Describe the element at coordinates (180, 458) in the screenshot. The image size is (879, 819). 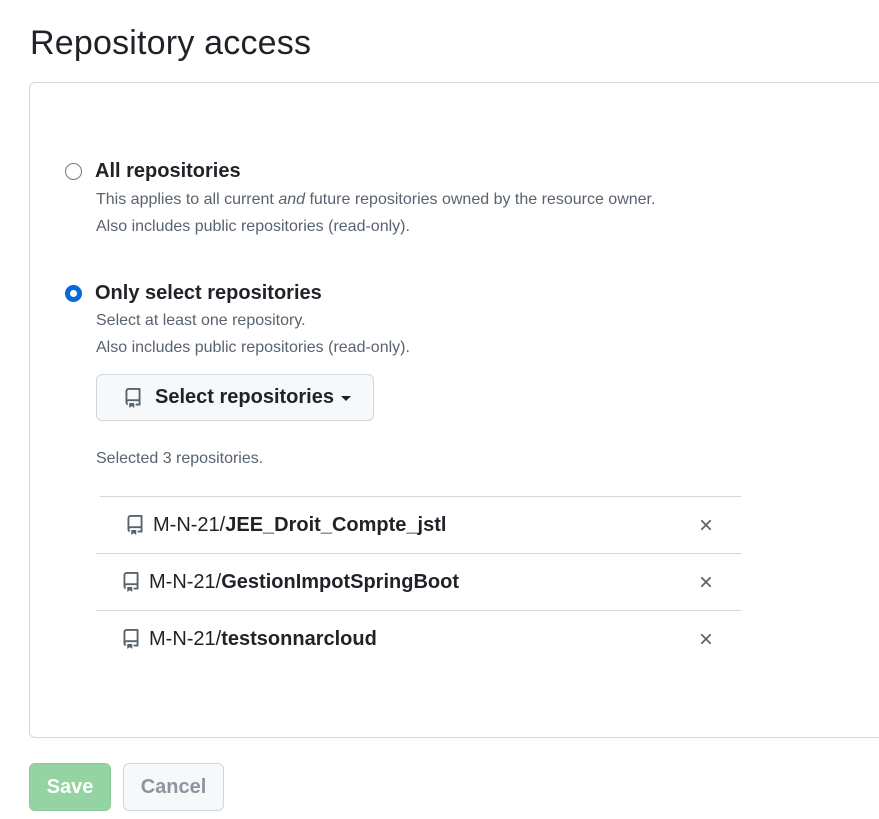
I see `selected-count-text: Selected 3 repositories.` at that location.